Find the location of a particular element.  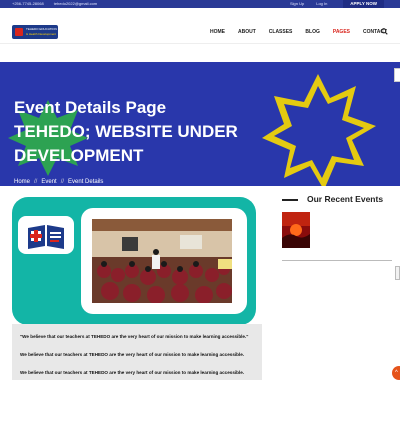

log-in-link: Log In is located at coordinates (321, 3).